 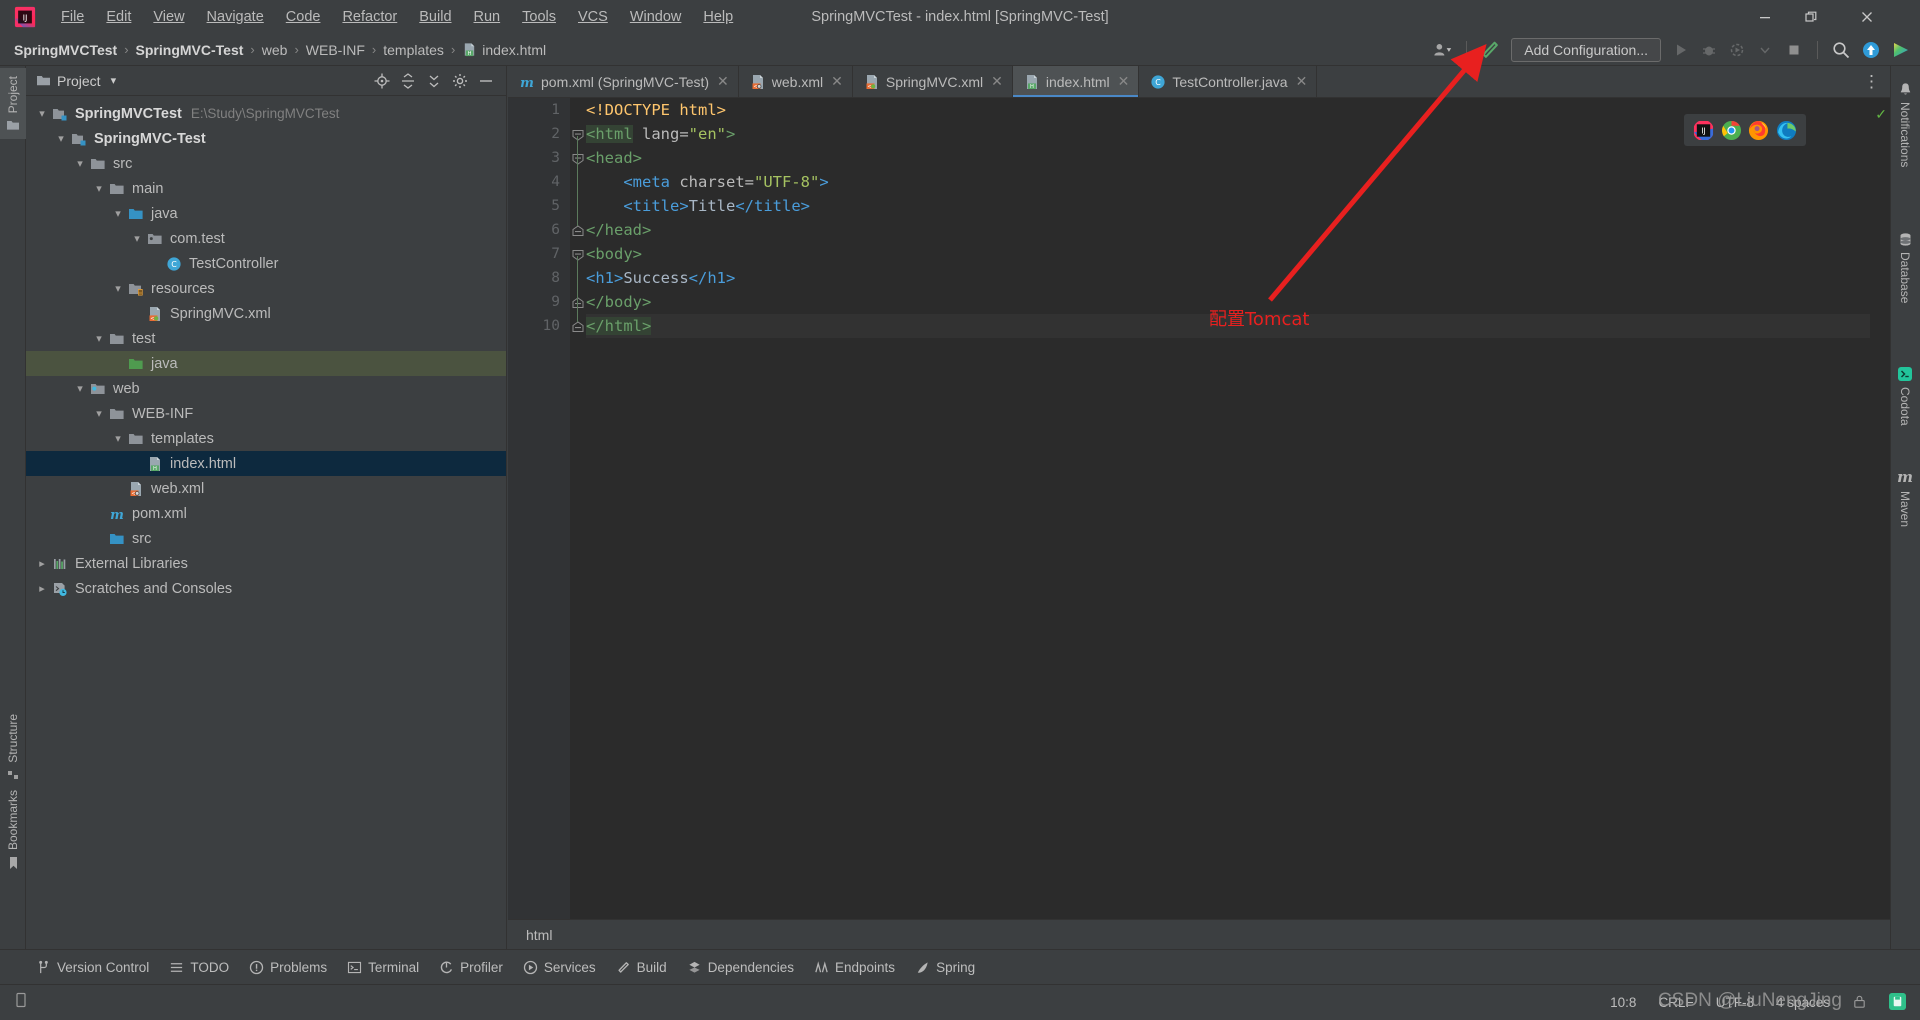 What do you see at coordinates (92, 967) in the screenshot?
I see `tool-window-button-version-control: Version Control` at bounding box center [92, 967].